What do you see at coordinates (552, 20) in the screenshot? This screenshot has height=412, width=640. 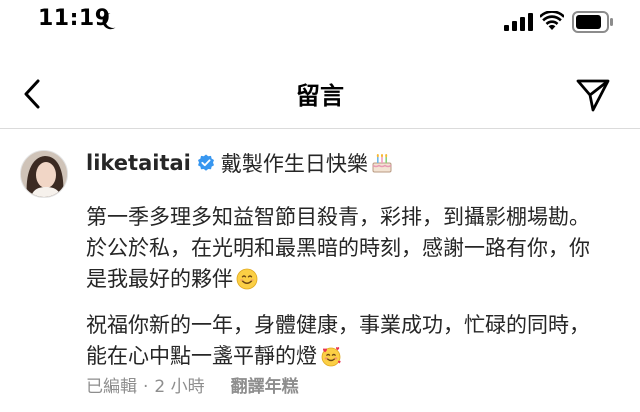 I see `wifi-icon` at bounding box center [552, 20].